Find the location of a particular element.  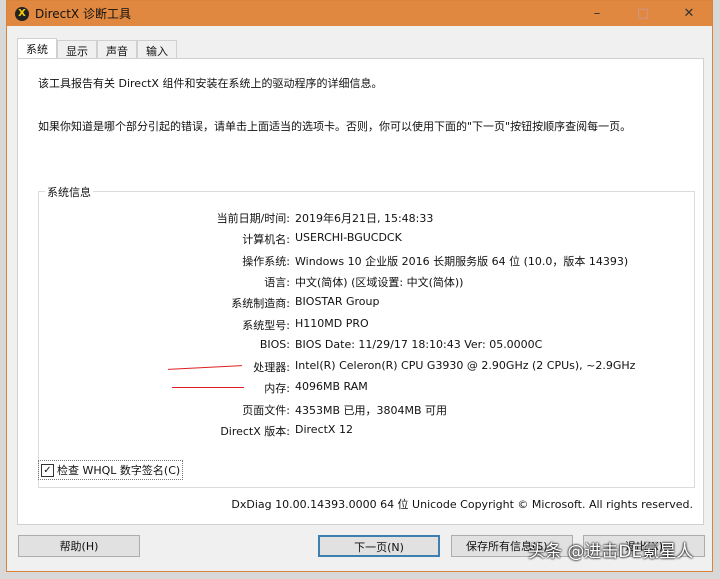

next-page-button: 下一页(N) is located at coordinates (379, 546).